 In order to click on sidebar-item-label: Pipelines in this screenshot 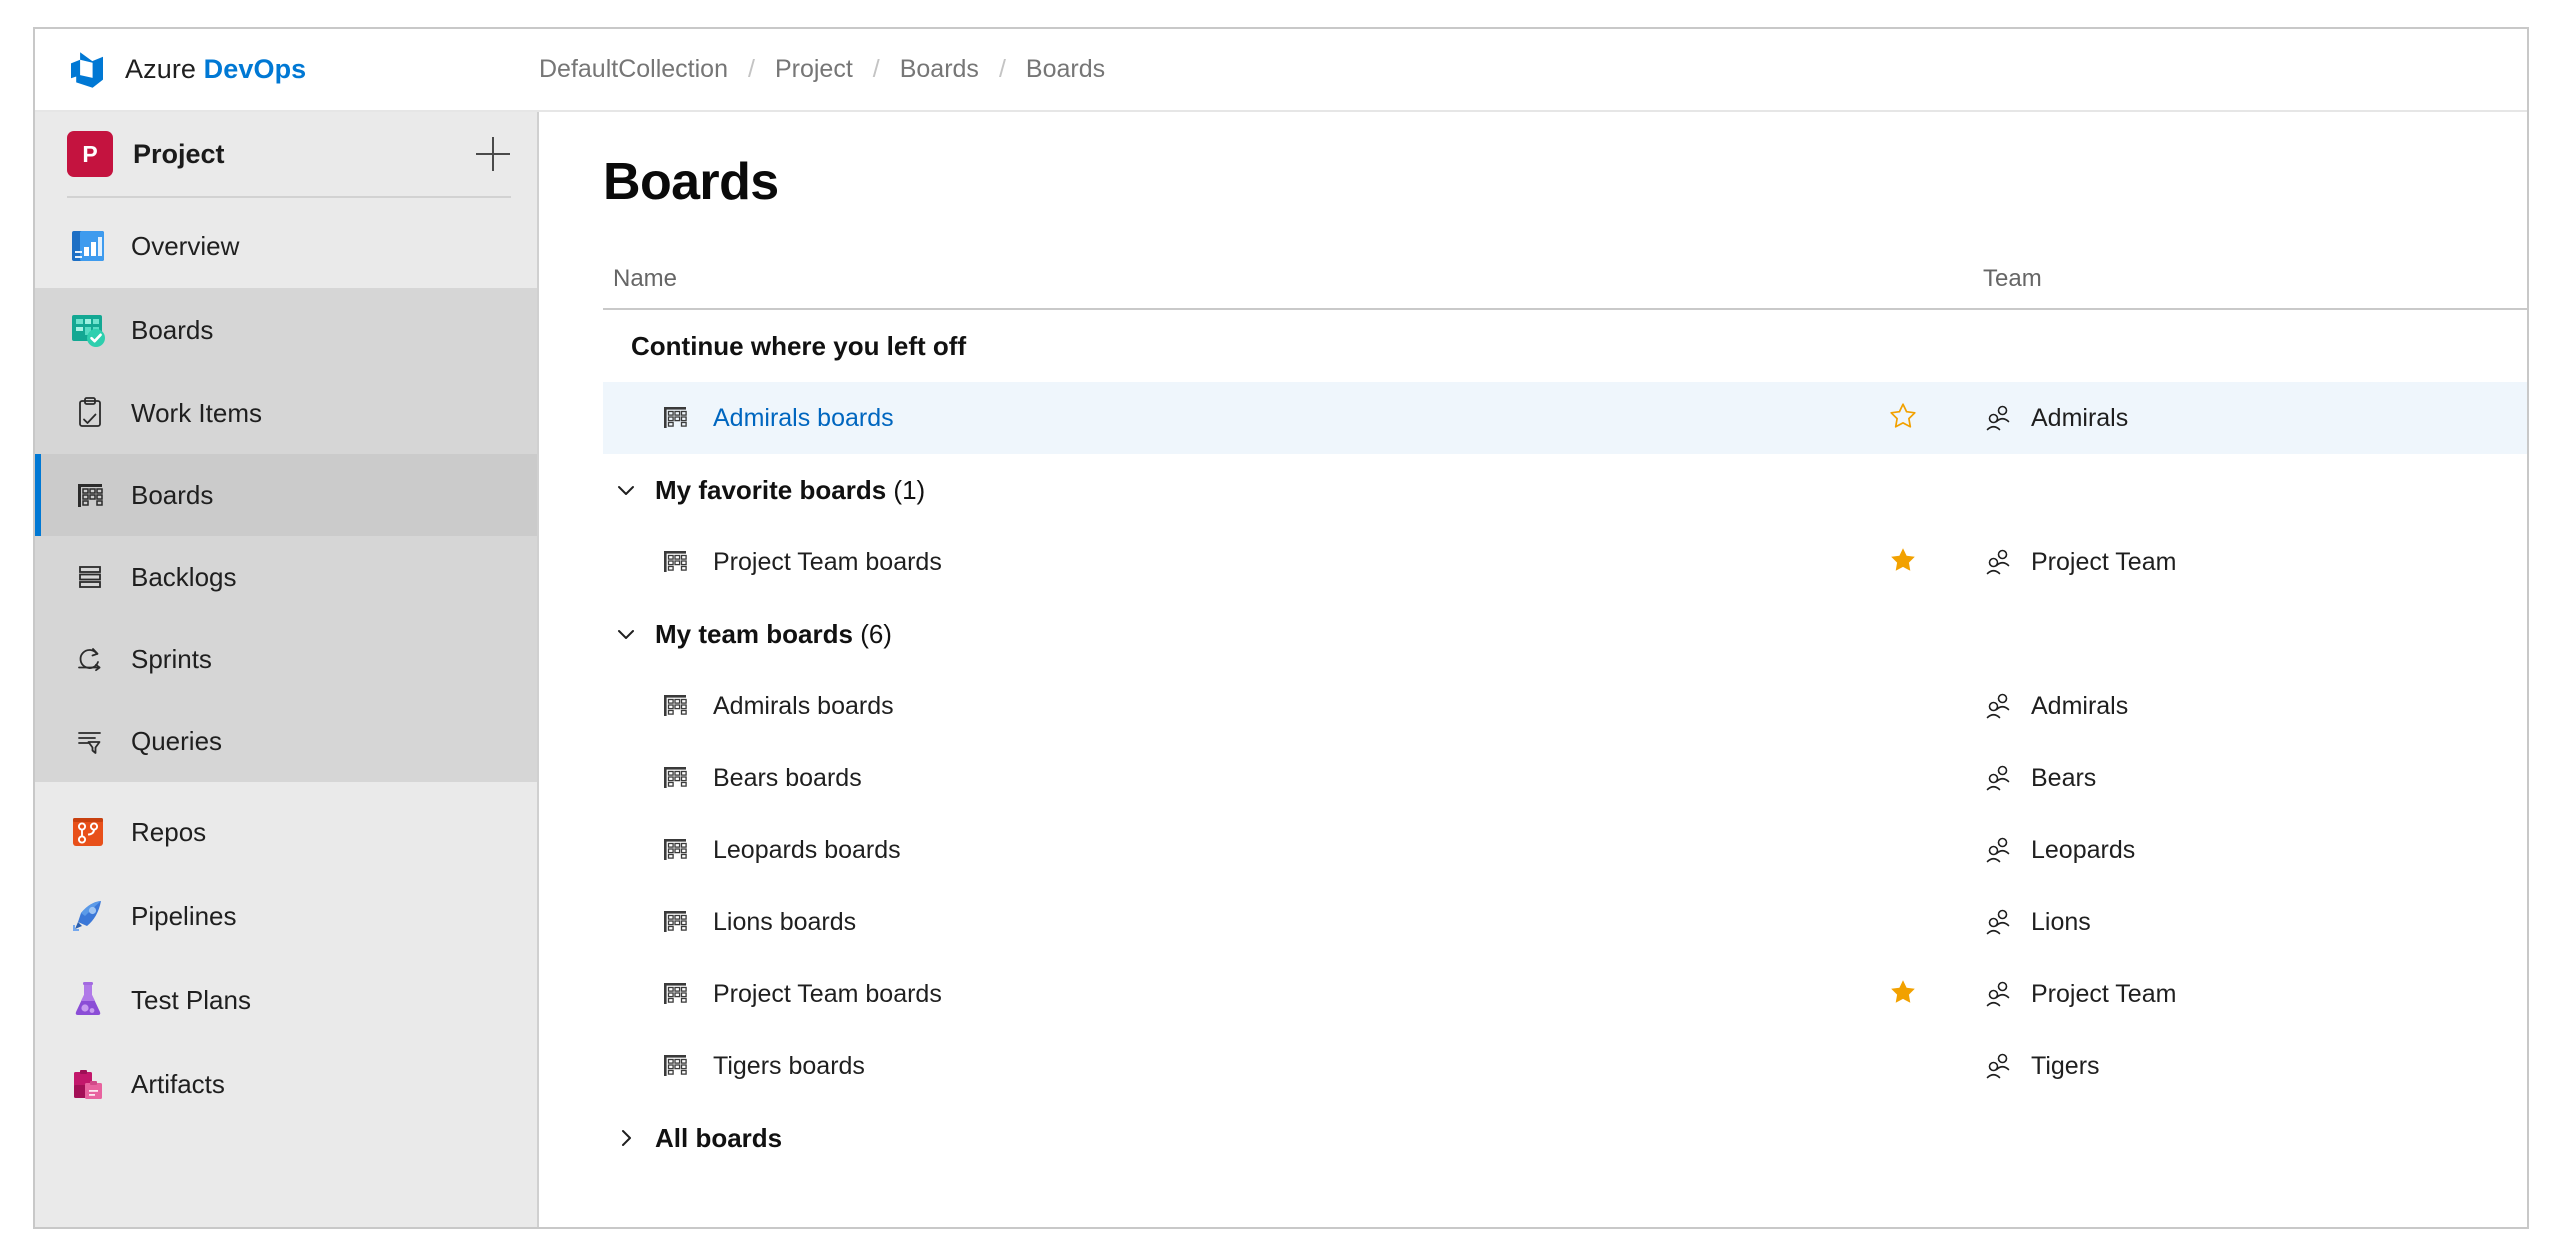, I will do `click(184, 915)`.